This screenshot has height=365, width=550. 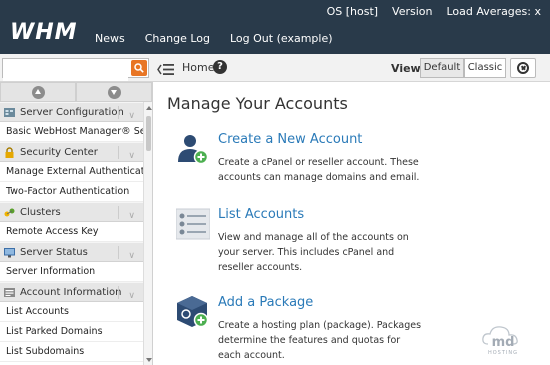 What do you see at coordinates (148, 133) in the screenshot?
I see `scroll-thumb` at bounding box center [148, 133].